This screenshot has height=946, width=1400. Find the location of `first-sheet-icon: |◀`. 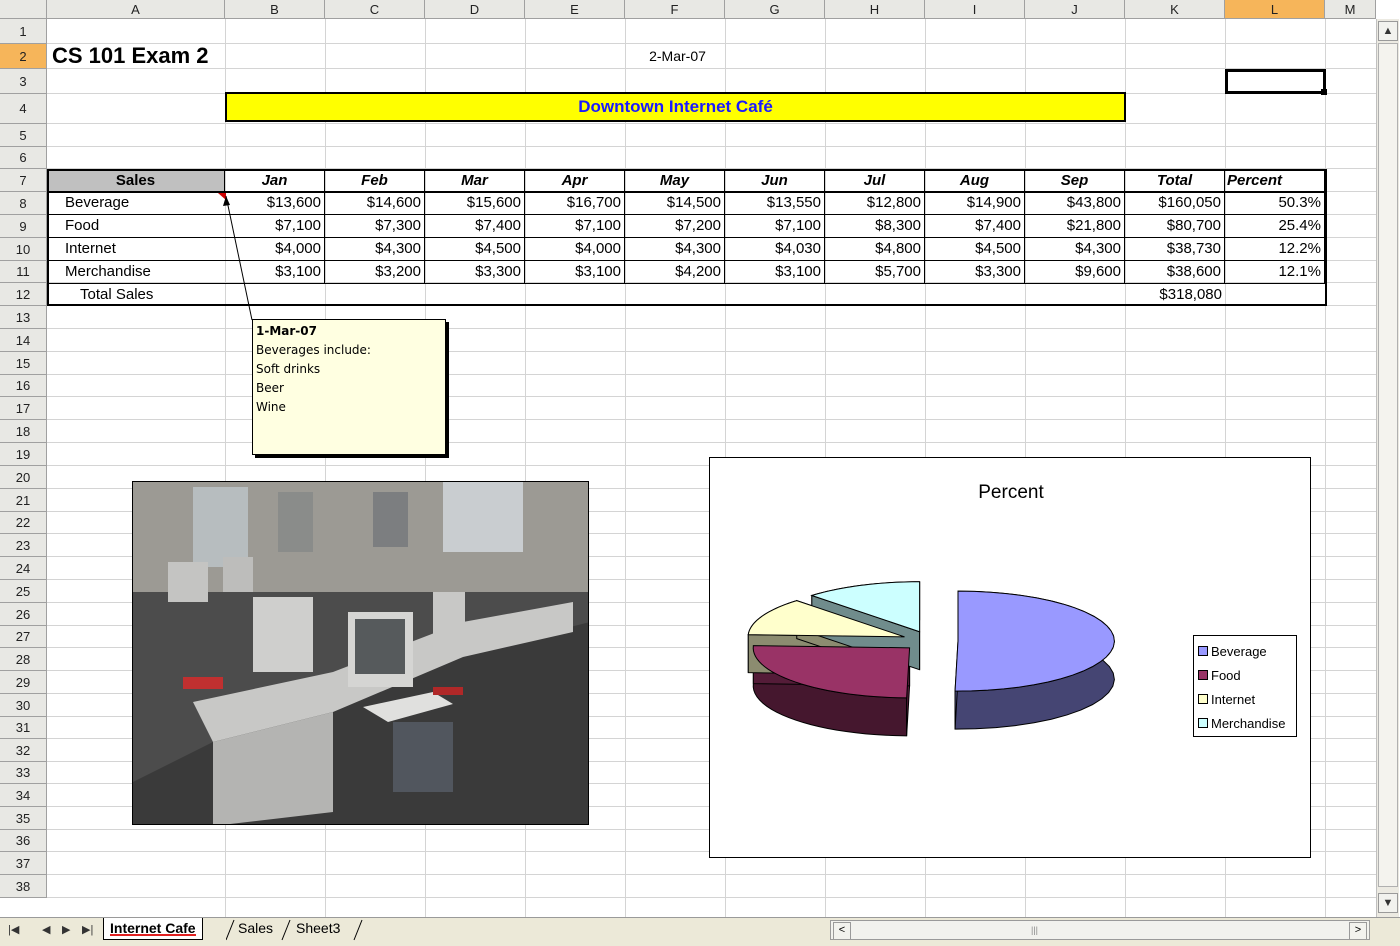

first-sheet-icon: |◀ is located at coordinates (13, 929).